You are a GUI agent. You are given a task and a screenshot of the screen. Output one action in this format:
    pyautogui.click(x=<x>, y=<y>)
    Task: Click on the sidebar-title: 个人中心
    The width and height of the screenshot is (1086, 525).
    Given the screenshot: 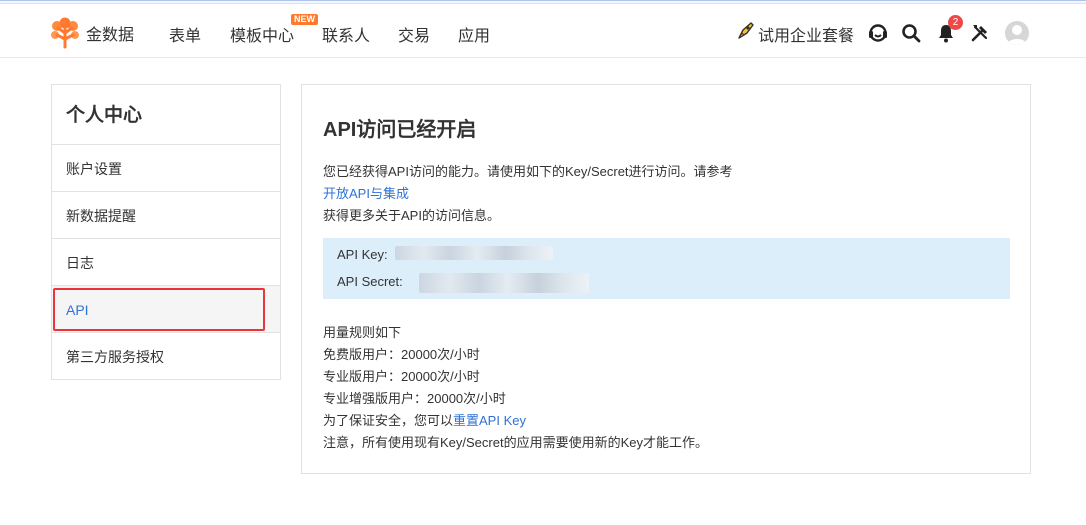 What is the action you would take?
    pyautogui.click(x=166, y=115)
    